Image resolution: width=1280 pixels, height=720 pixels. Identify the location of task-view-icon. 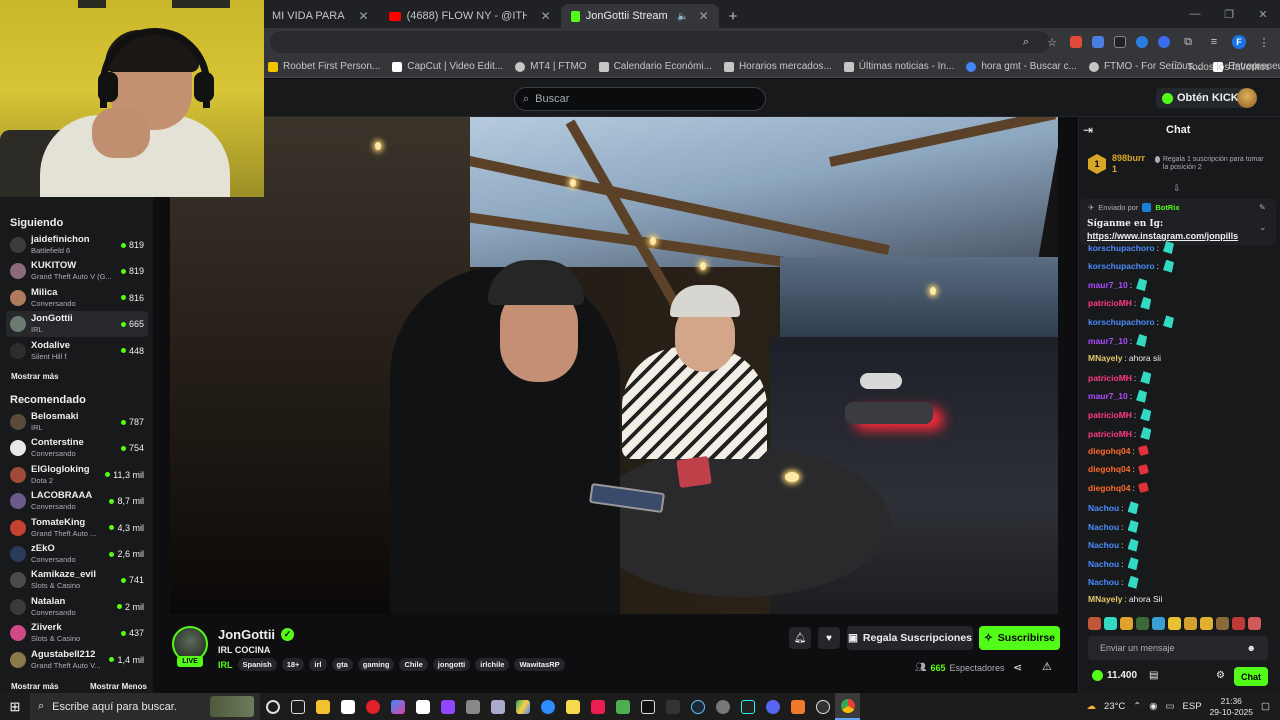
(297, 706).